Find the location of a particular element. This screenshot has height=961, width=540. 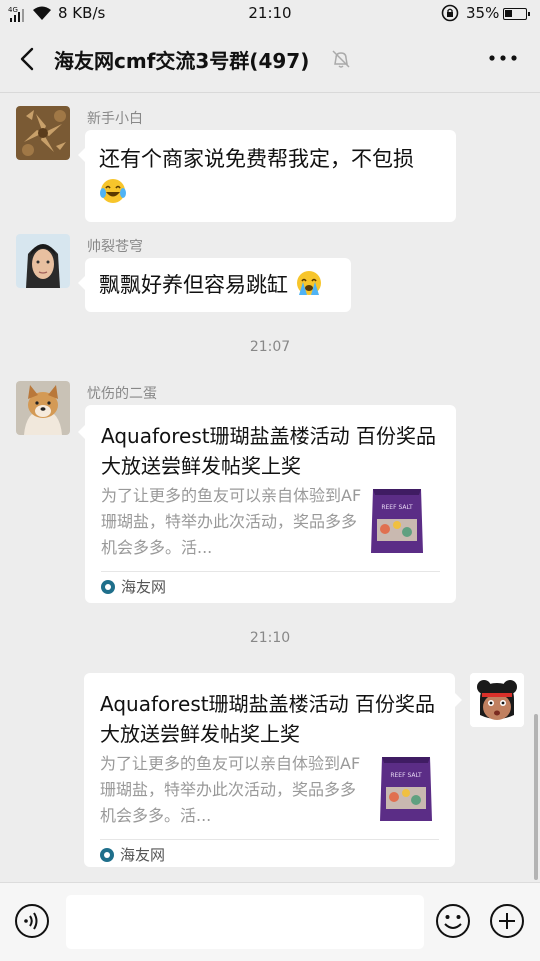

status-bar: 4G 8 KB/s 21:10 35% is located at coordinates (270, 14).